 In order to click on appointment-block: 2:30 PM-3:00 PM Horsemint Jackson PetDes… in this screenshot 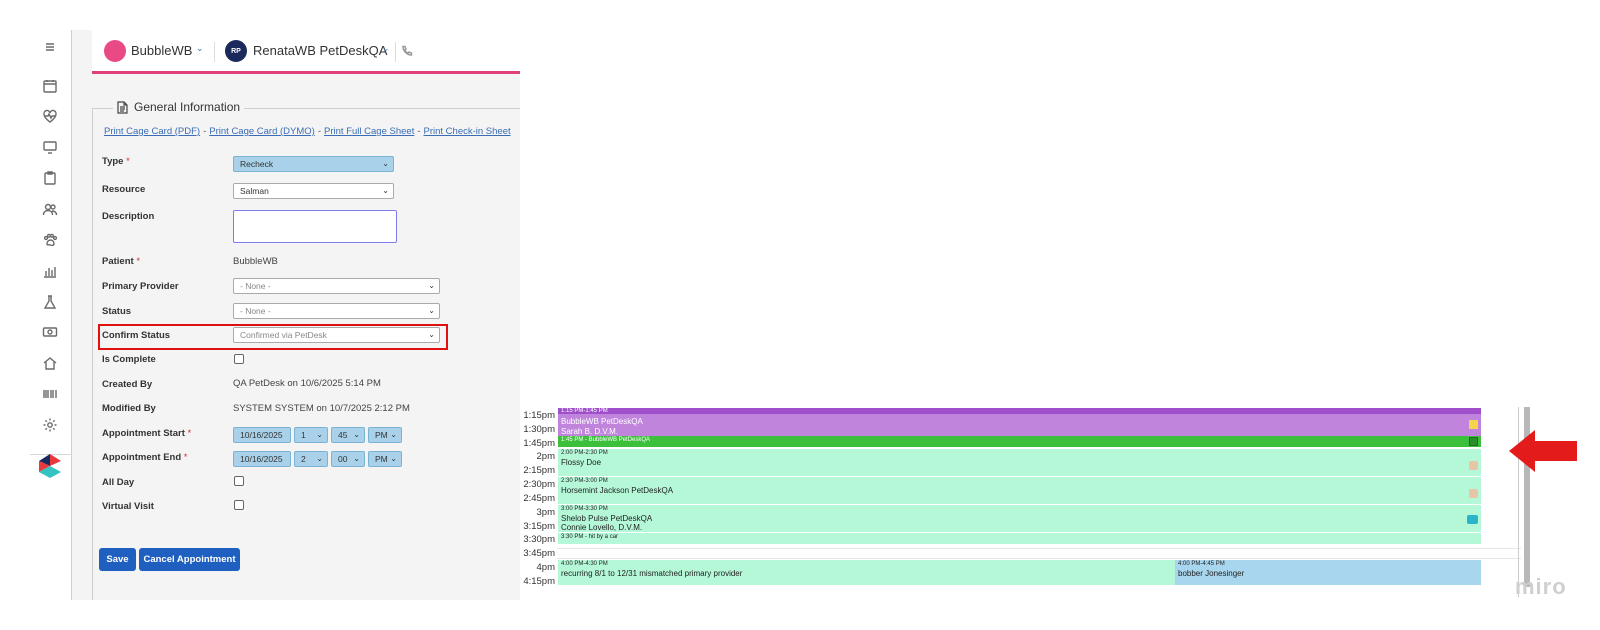, I will do `click(1019, 490)`.